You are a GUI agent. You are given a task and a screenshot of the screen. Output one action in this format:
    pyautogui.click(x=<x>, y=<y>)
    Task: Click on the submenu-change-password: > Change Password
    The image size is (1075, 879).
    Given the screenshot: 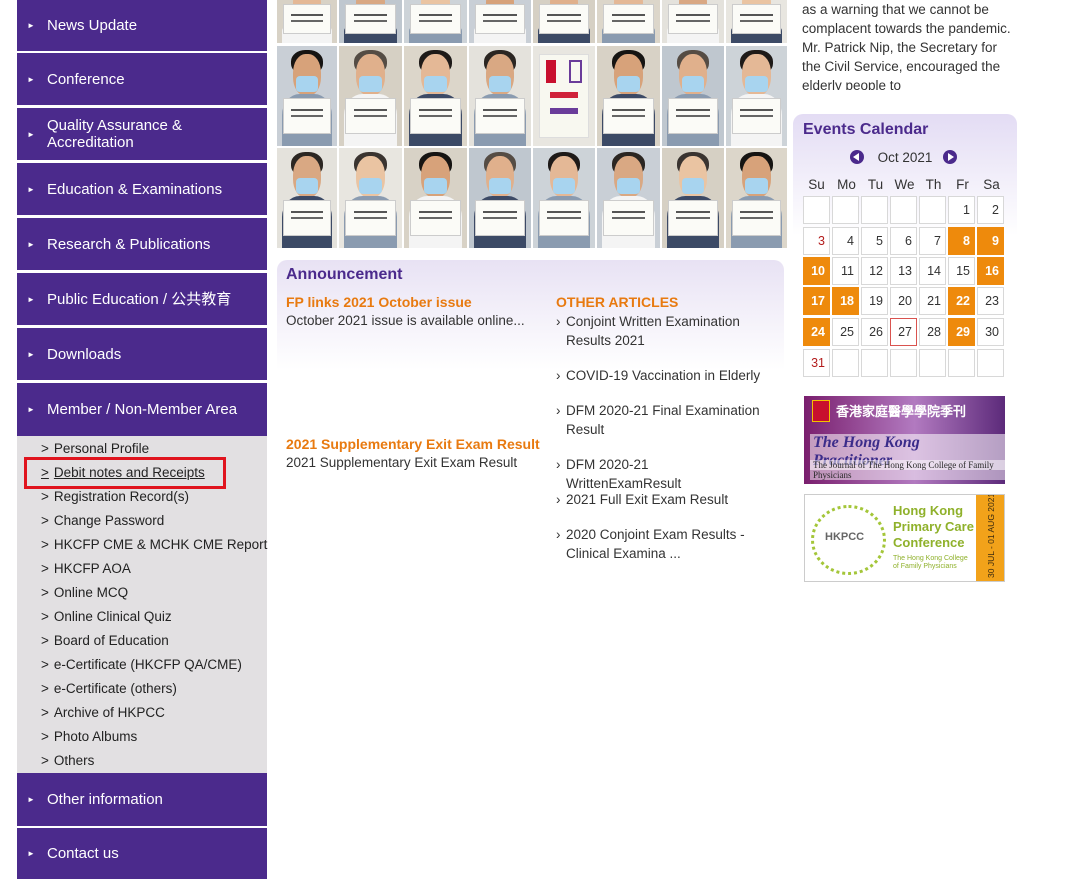 What is the action you would take?
    pyautogui.click(x=102, y=520)
    